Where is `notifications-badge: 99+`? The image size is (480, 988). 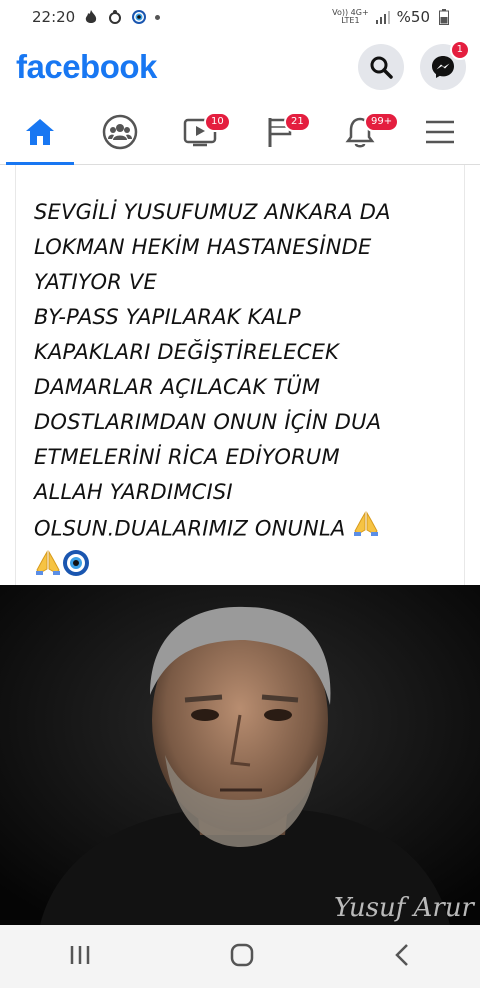
notifications-badge: 99+ is located at coordinates (382, 122).